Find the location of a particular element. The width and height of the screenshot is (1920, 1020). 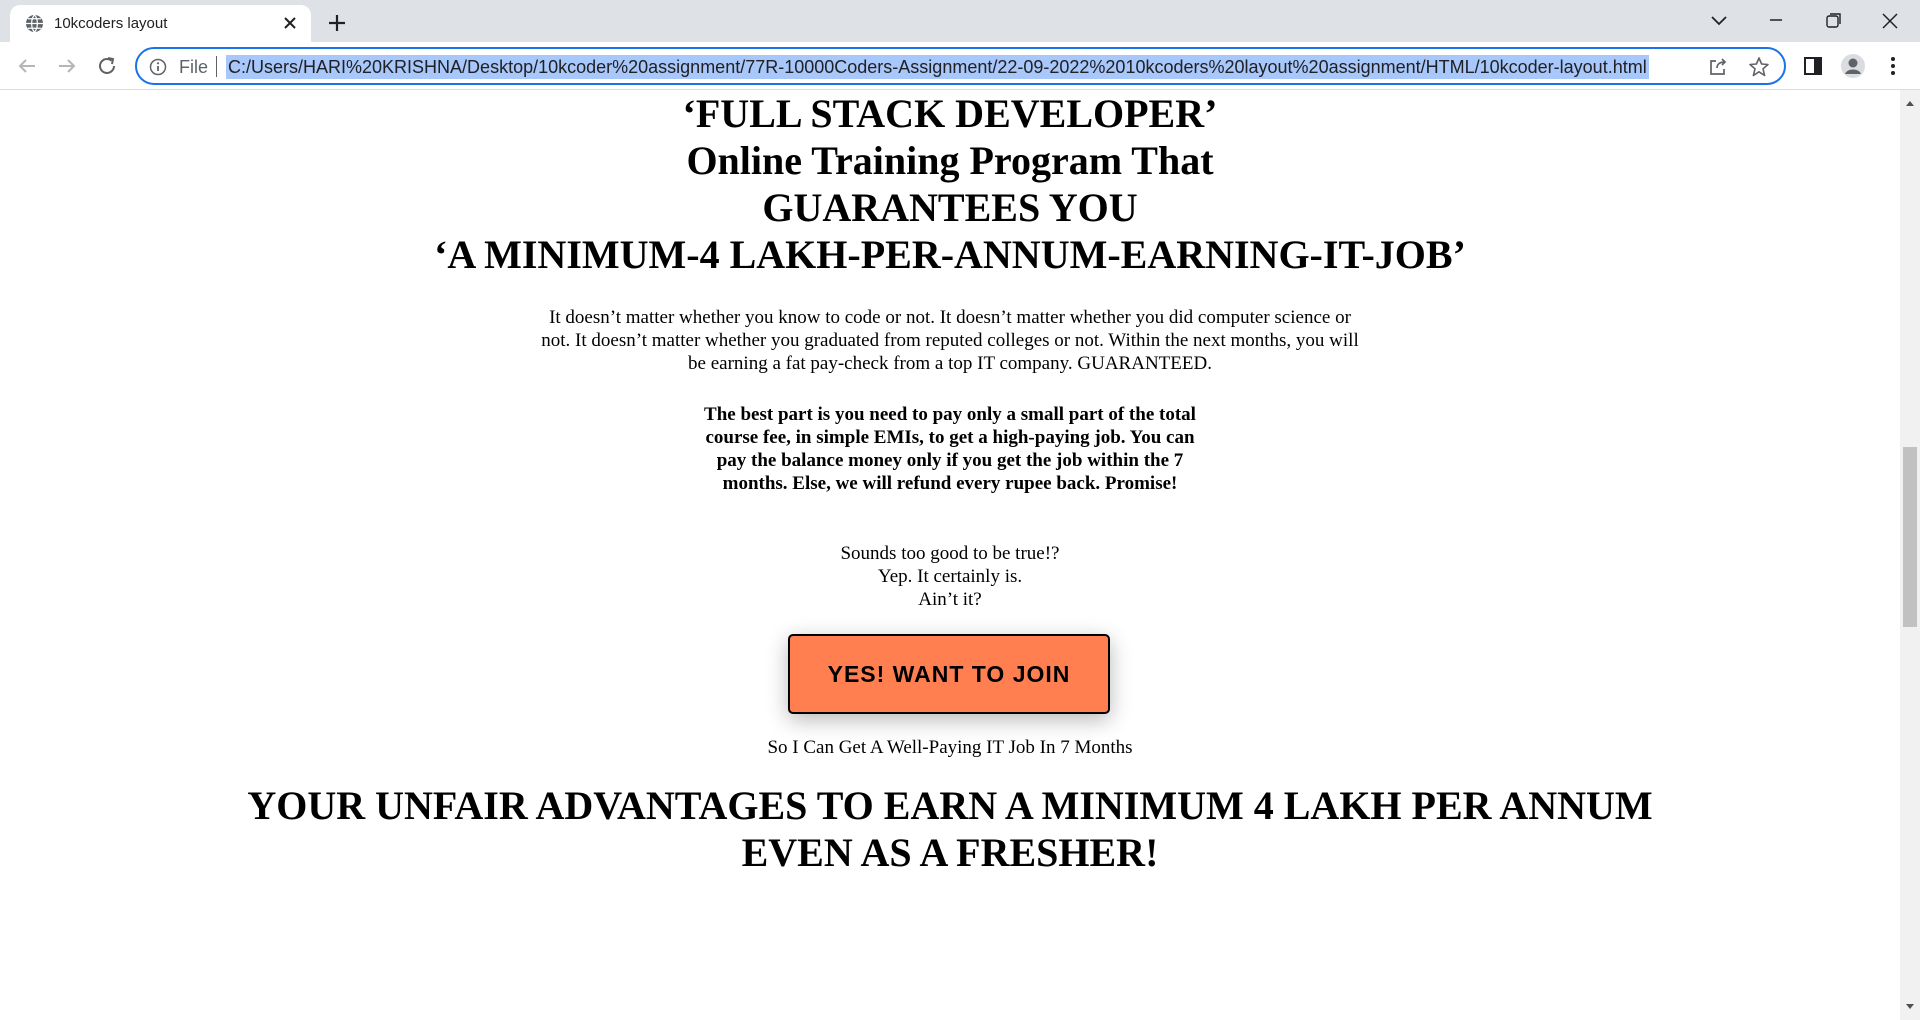

forward-arrow-icon is located at coordinates (67, 66).